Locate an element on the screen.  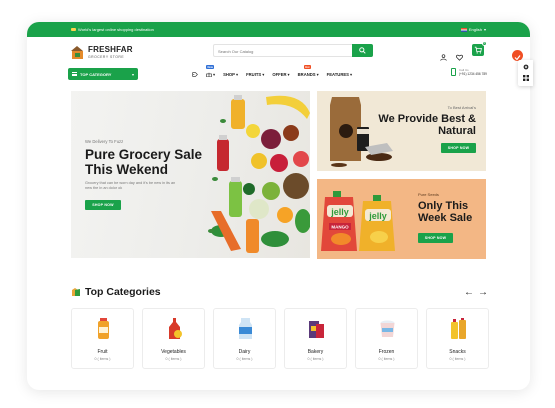
category-card-frozen: Frozen 0 ( items ) is located at coordinates (386, 338).